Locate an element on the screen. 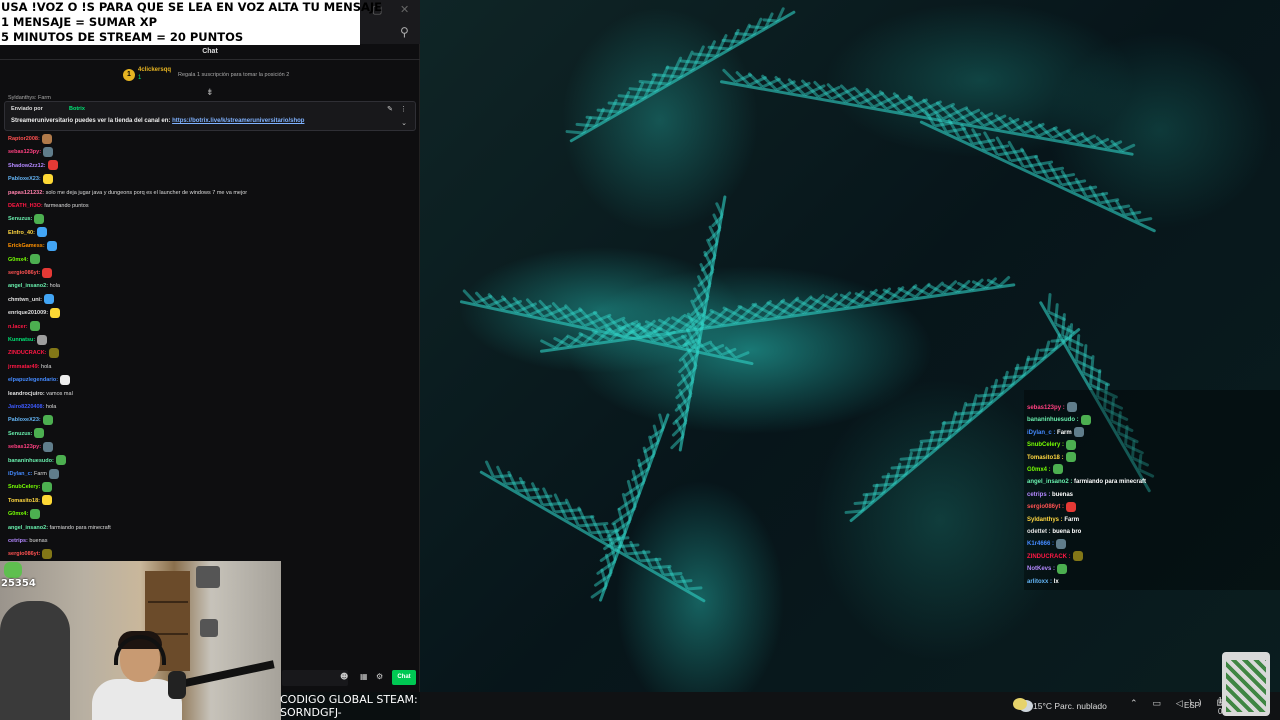  chat-username: jrmmatar49: is located at coordinates (24, 367).